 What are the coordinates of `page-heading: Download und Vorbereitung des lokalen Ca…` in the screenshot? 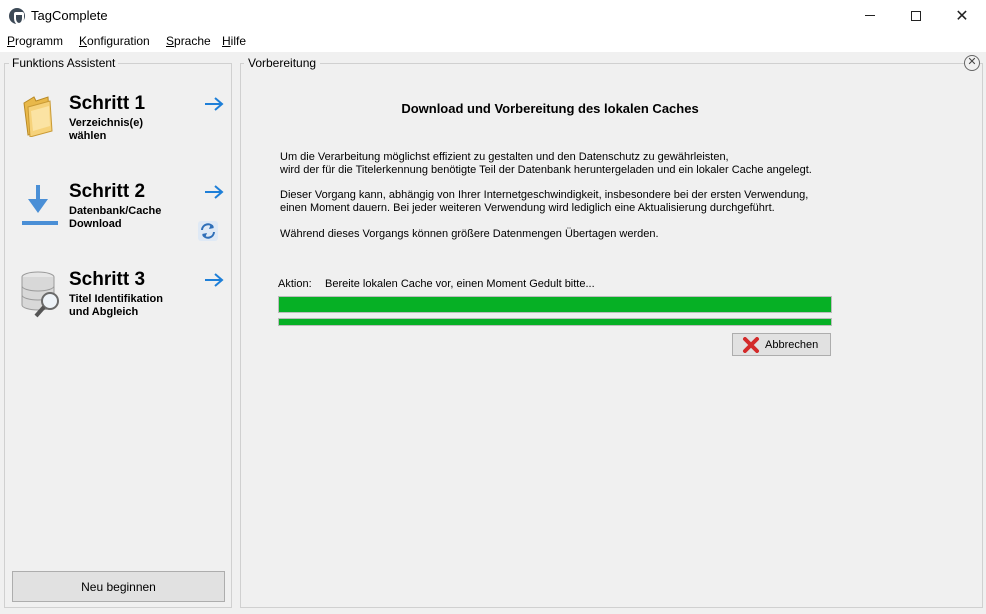 It's located at (550, 108).